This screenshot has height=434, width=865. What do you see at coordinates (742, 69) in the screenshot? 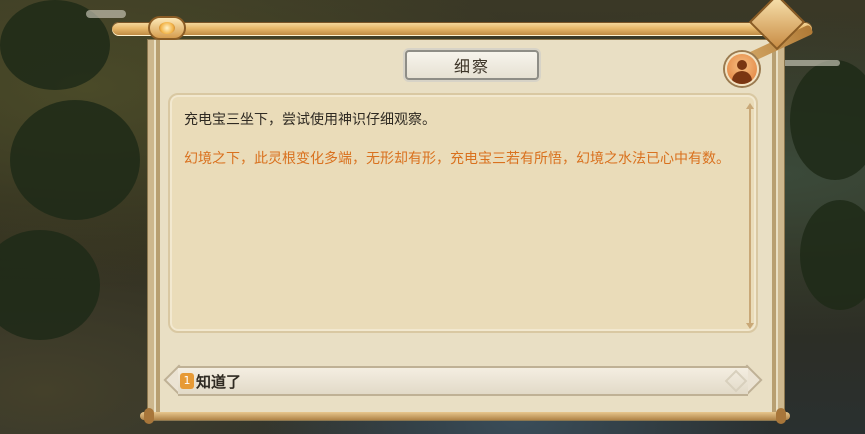
I see `avatar-button` at bounding box center [742, 69].